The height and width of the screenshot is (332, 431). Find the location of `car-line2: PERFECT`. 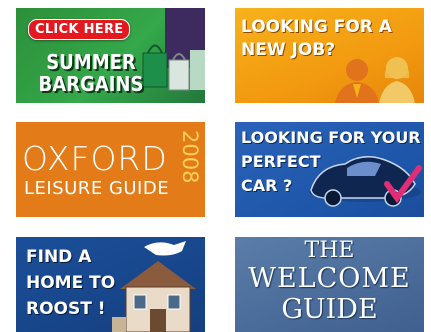

car-line2: PERFECT is located at coordinates (281, 161).